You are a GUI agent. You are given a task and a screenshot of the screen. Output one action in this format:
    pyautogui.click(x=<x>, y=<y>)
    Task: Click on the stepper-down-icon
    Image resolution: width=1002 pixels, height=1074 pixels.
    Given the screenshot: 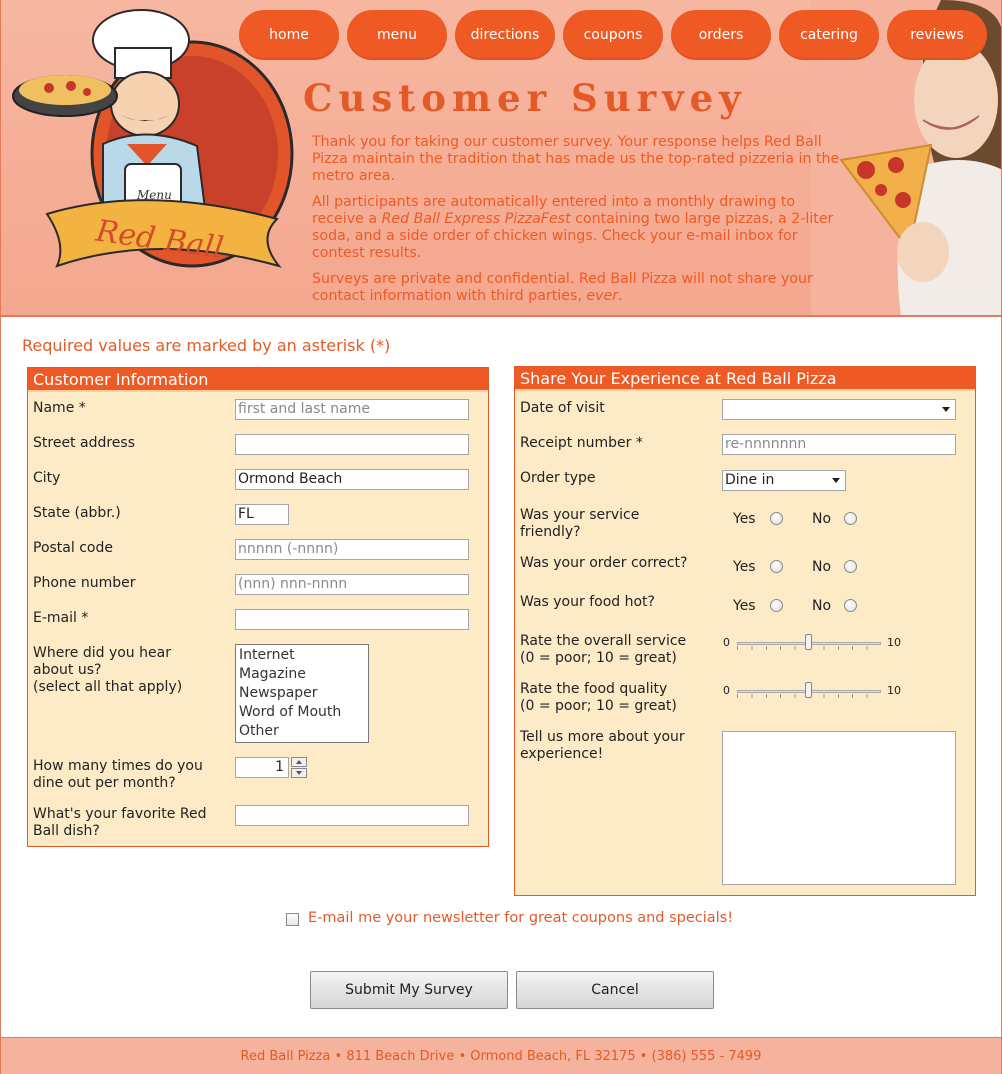 What is the action you would take?
    pyautogui.click(x=299, y=773)
    